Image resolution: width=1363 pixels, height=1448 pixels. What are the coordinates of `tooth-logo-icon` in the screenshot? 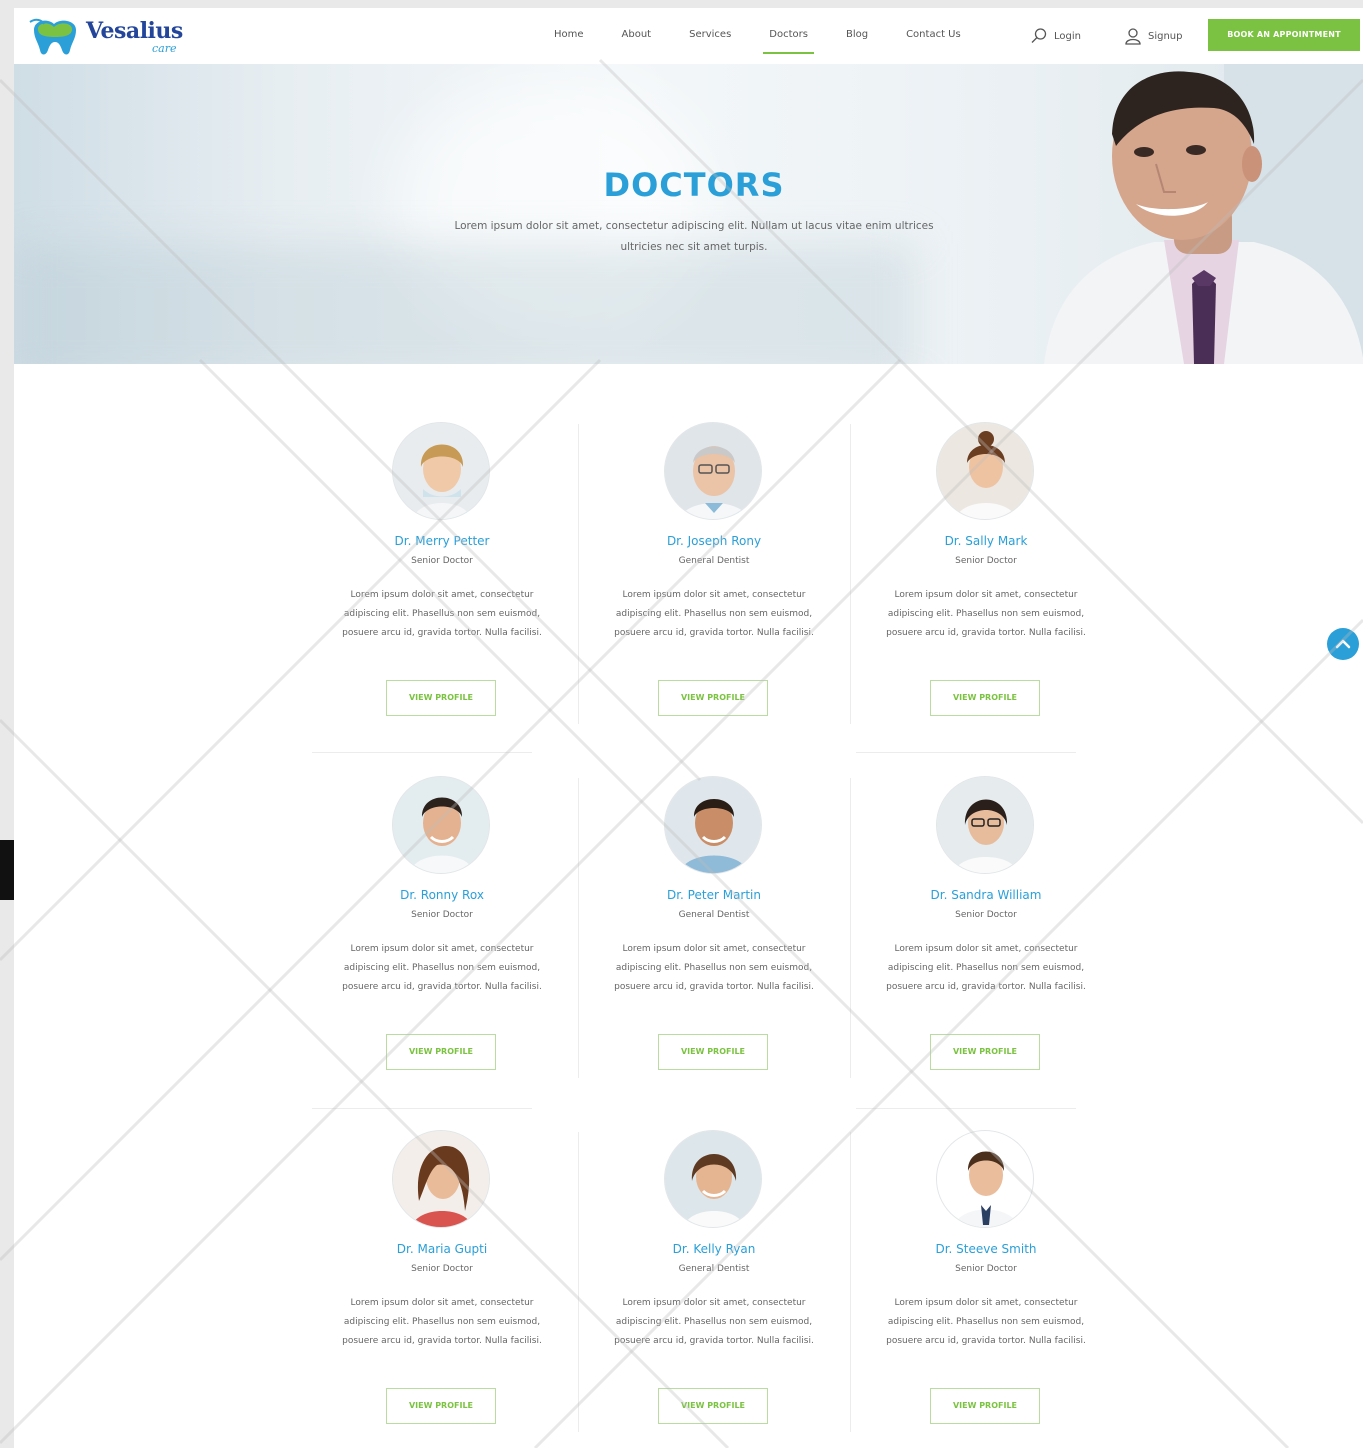 It's located at (52, 36).